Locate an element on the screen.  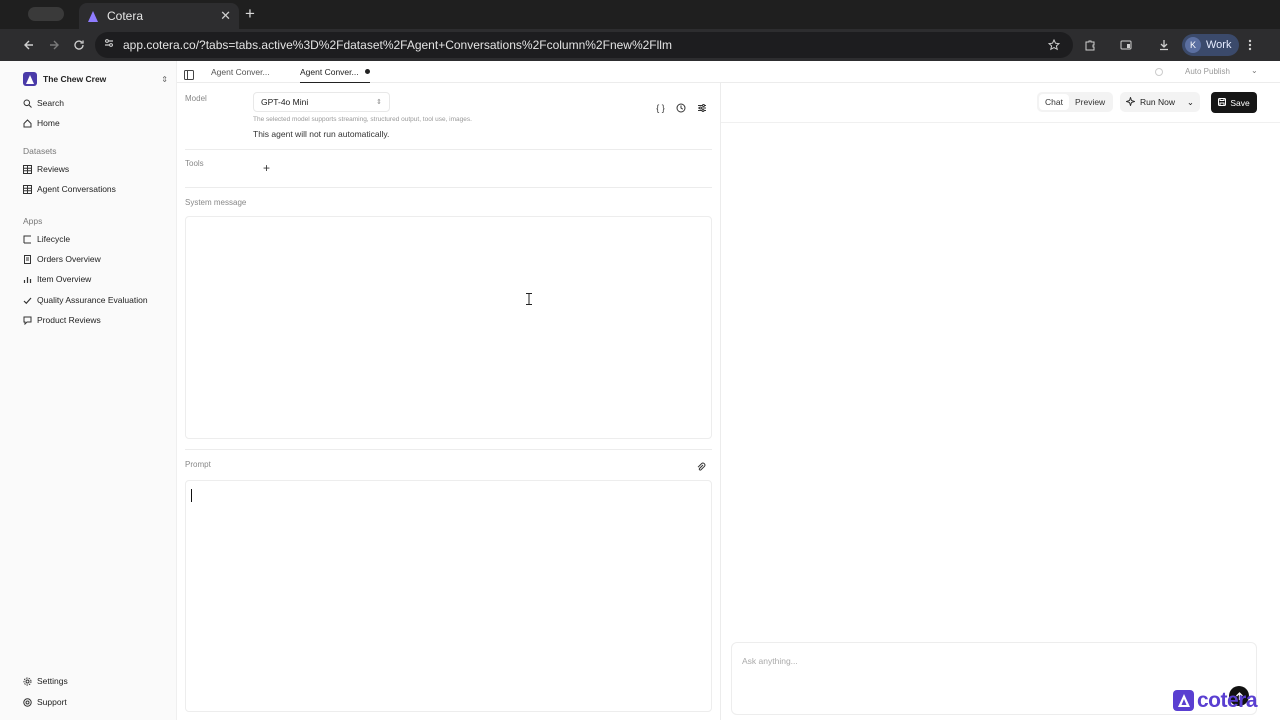
sidebar-item-label: Home is located at coordinates (48, 123).